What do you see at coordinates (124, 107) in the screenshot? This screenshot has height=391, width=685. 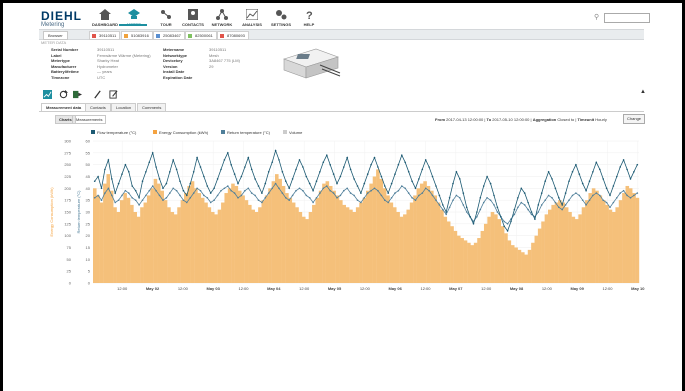 I see `tab-location: Location` at bounding box center [124, 107].